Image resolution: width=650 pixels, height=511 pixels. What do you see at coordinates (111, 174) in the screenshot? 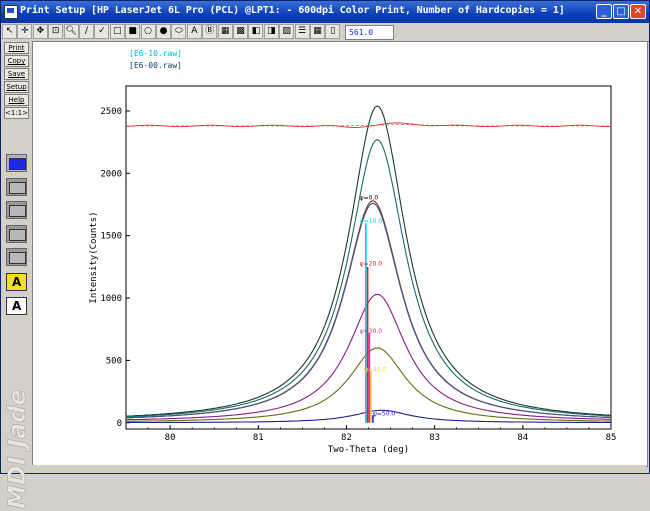
I see `y-tick-label: 2000` at bounding box center [111, 174].